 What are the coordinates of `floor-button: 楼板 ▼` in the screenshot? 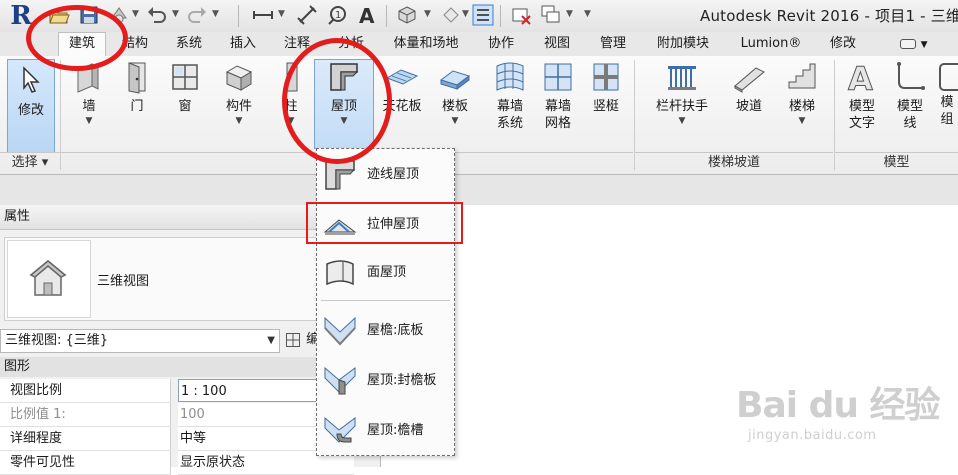 It's located at (455, 93).